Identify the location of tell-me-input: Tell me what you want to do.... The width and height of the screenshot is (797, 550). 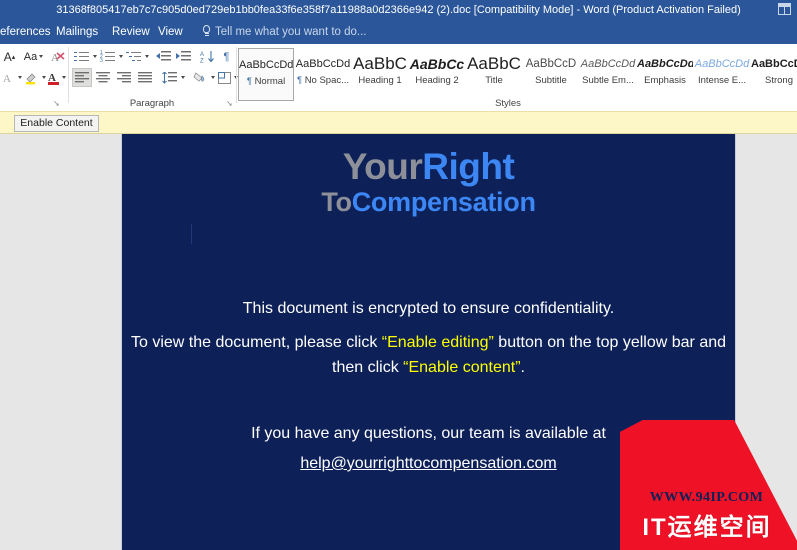
(291, 32).